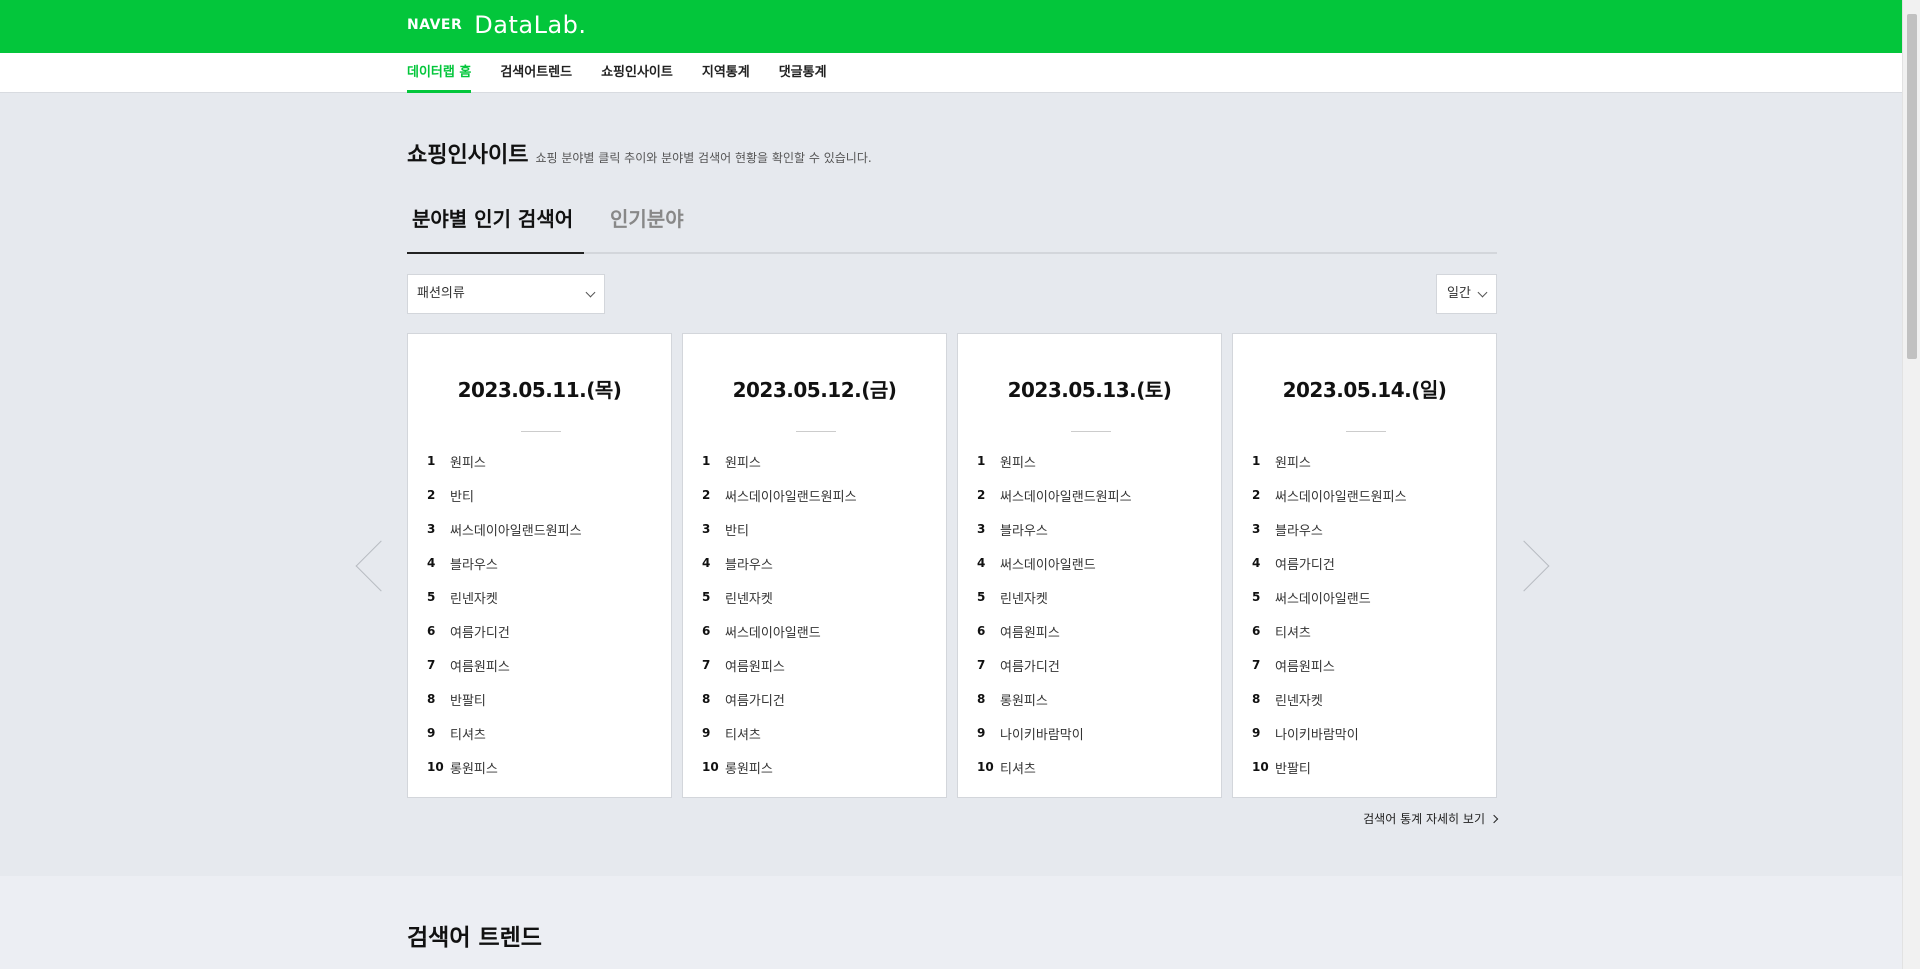  What do you see at coordinates (803, 73) in the screenshot?
I see `nav-item-comment-stats: 댓글통계` at bounding box center [803, 73].